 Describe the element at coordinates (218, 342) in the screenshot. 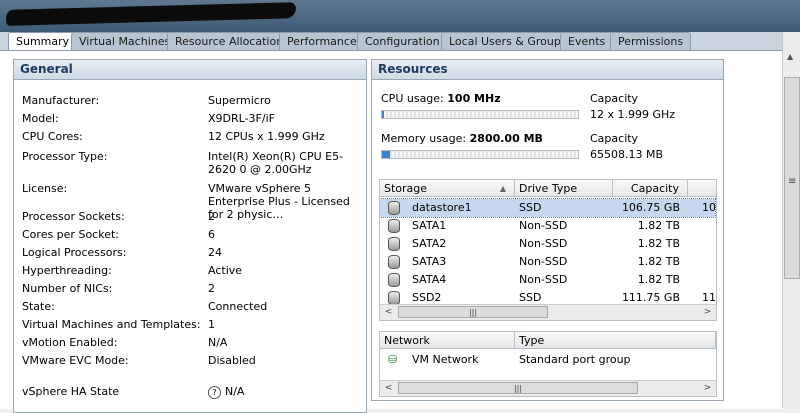

I see `row-value: N/A` at that location.